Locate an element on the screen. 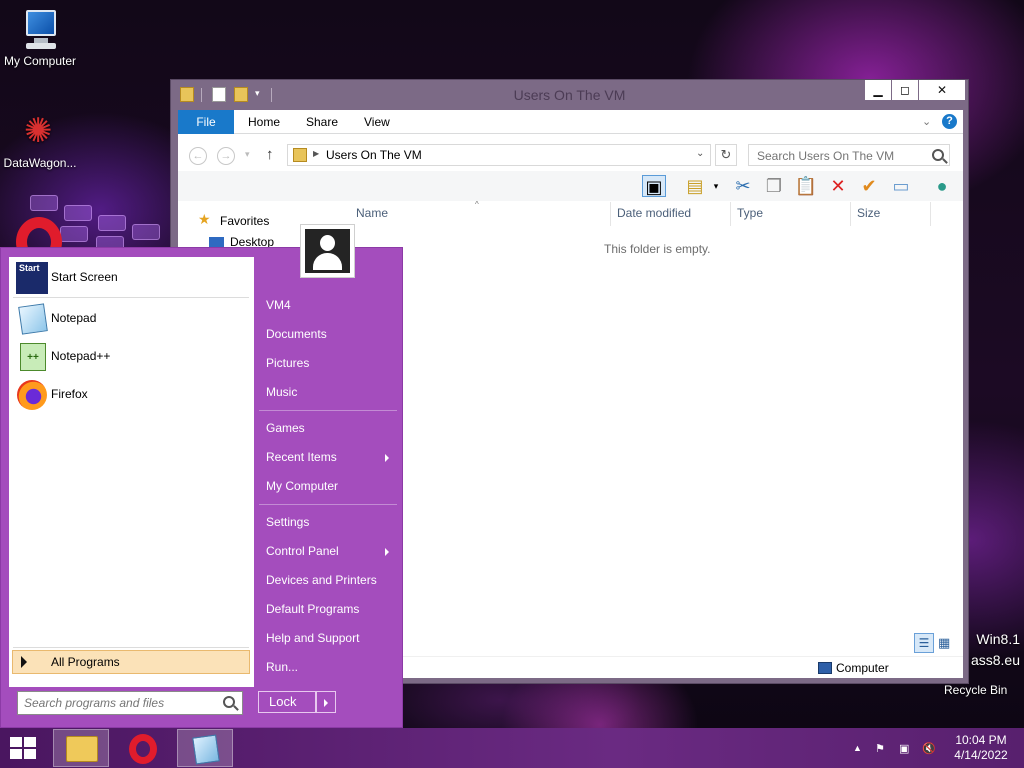  start-link-devices-and-printers: Devices and Printers is located at coordinates (321, 580).